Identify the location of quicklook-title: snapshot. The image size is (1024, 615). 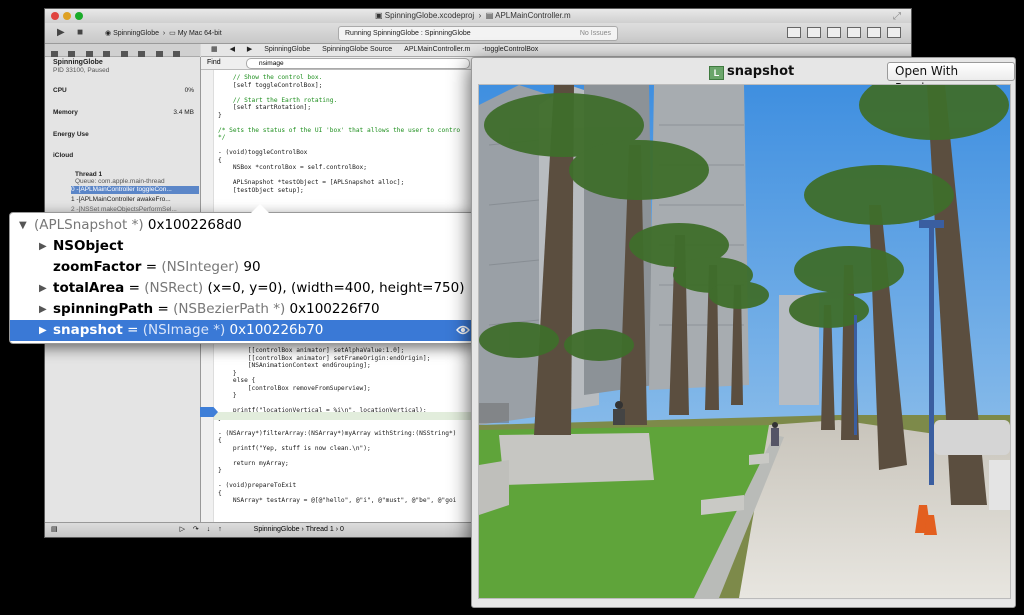
(761, 71).